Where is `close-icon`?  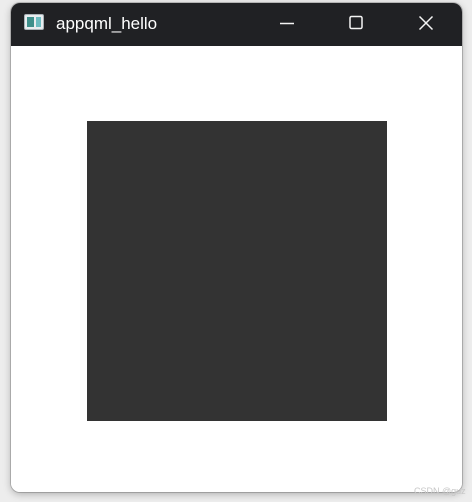 close-icon is located at coordinates (426, 23).